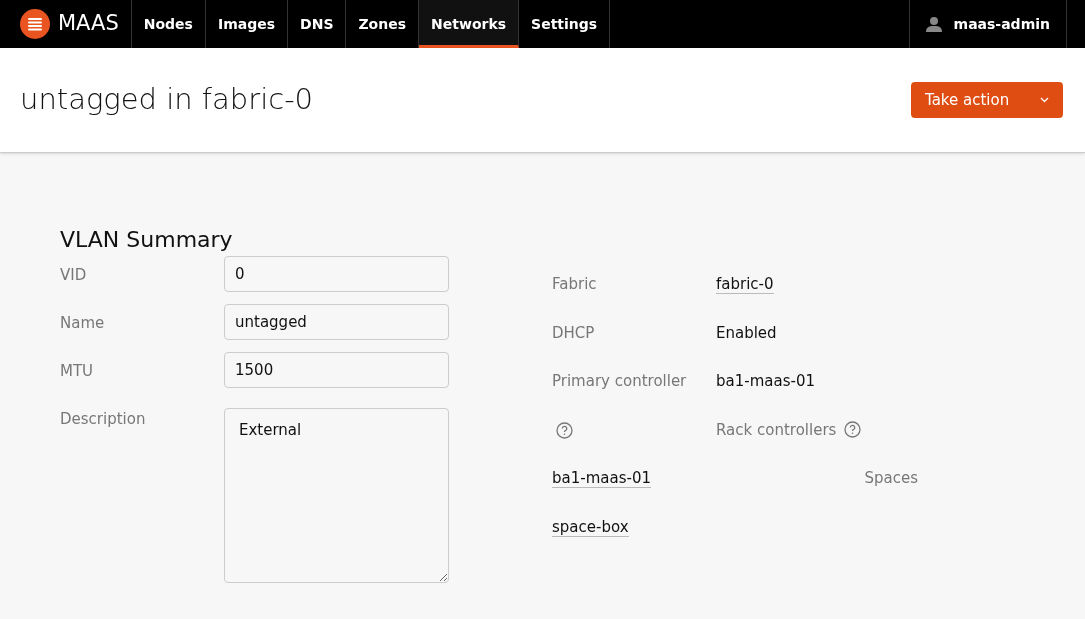  Describe the element at coordinates (933, 24) in the screenshot. I see `user-icon` at that location.